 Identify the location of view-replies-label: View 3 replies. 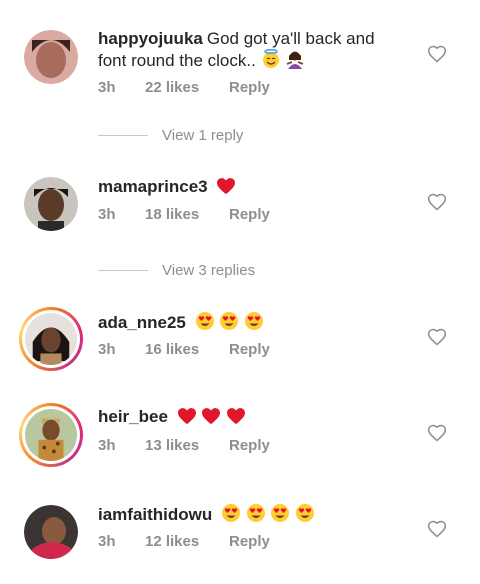
(209, 270).